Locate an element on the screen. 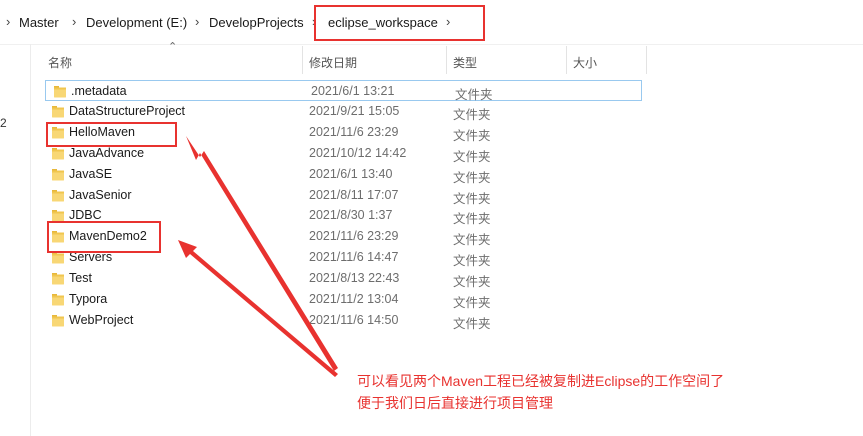  annotation-line-1: 可以看见两个Maven工程已经被复制进Eclipse的工作空间了 is located at coordinates (541, 381).